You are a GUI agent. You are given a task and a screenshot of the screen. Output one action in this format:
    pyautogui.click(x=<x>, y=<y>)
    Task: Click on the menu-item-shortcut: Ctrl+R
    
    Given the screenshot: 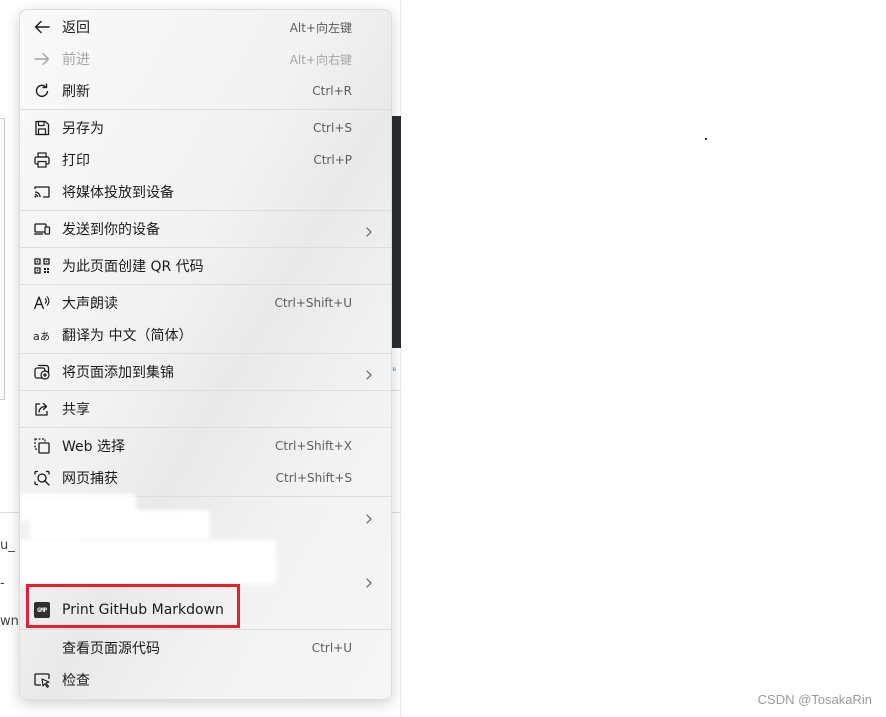 What is the action you would take?
    pyautogui.click(x=332, y=91)
    